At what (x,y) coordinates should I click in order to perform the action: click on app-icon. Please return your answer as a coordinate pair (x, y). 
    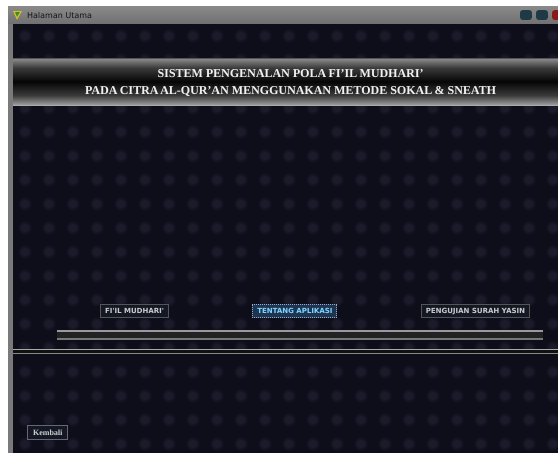
    Looking at the image, I should click on (17, 15).